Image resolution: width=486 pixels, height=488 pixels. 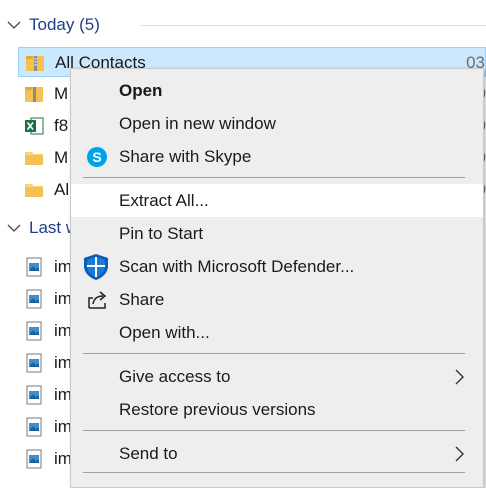 I want to click on menu-item-give-access: Give access to, so click(x=277, y=376).